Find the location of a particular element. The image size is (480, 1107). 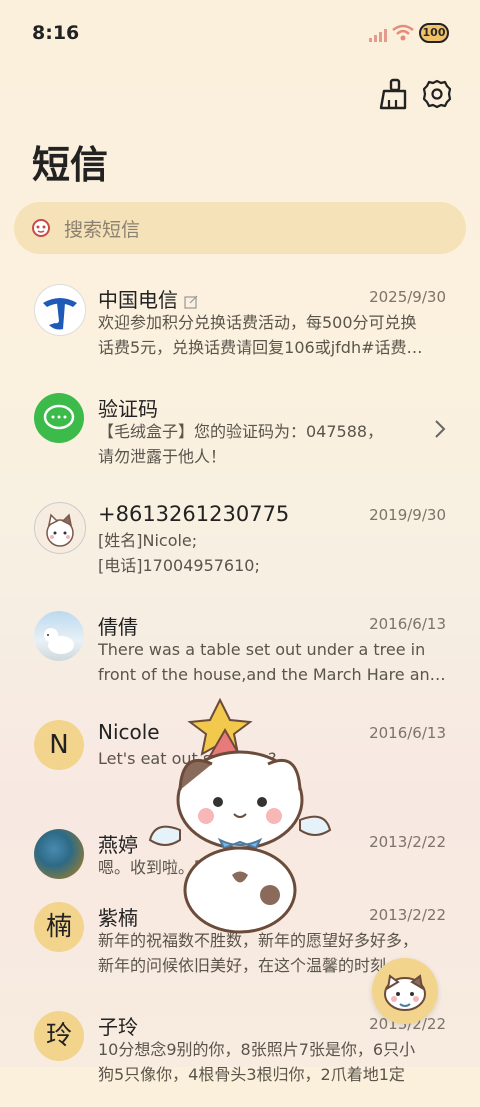

search-input: 搜索短信 is located at coordinates (102, 228).